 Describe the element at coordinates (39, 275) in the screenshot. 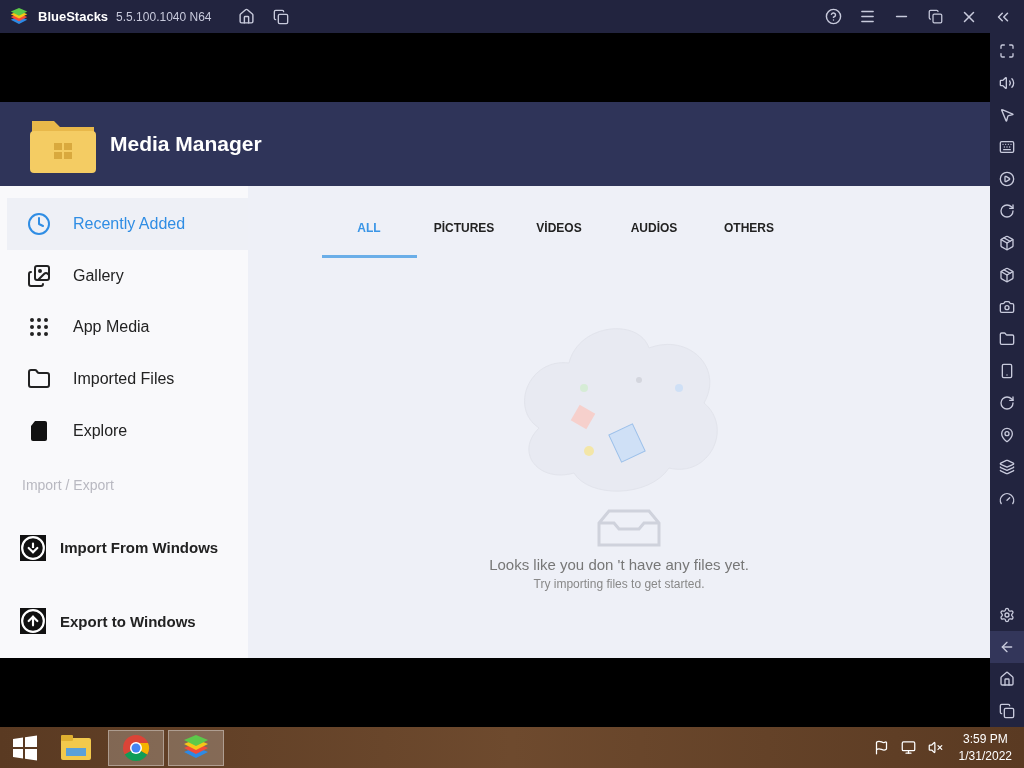

I see `gallery-icon` at that location.